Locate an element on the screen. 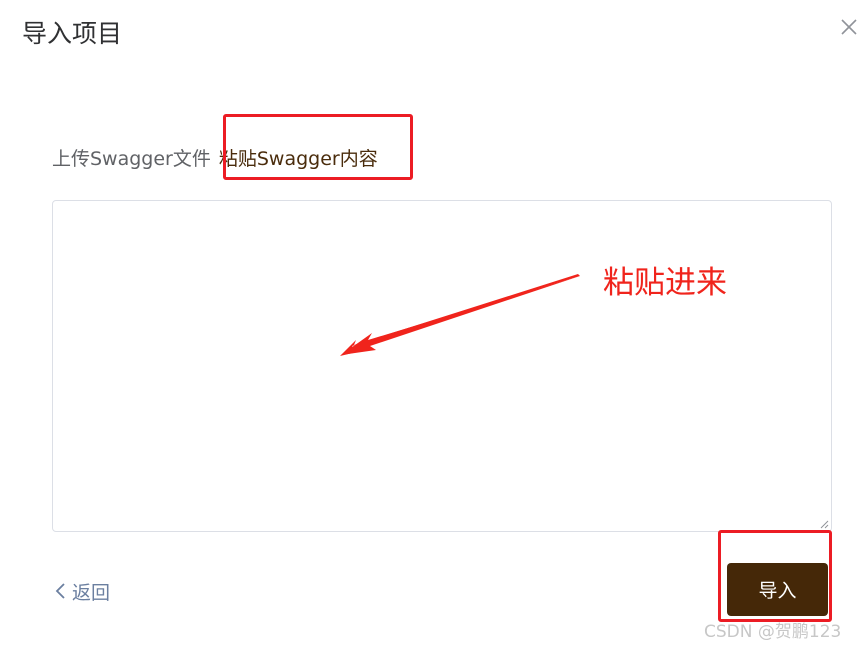 The width and height of the screenshot is (866, 648). resize-handle-icon is located at coordinates (824, 524).